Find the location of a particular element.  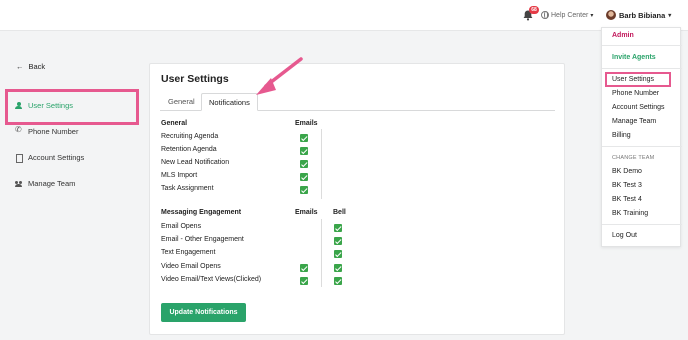

row-label: Email - Other Engagement is located at coordinates (202, 239).